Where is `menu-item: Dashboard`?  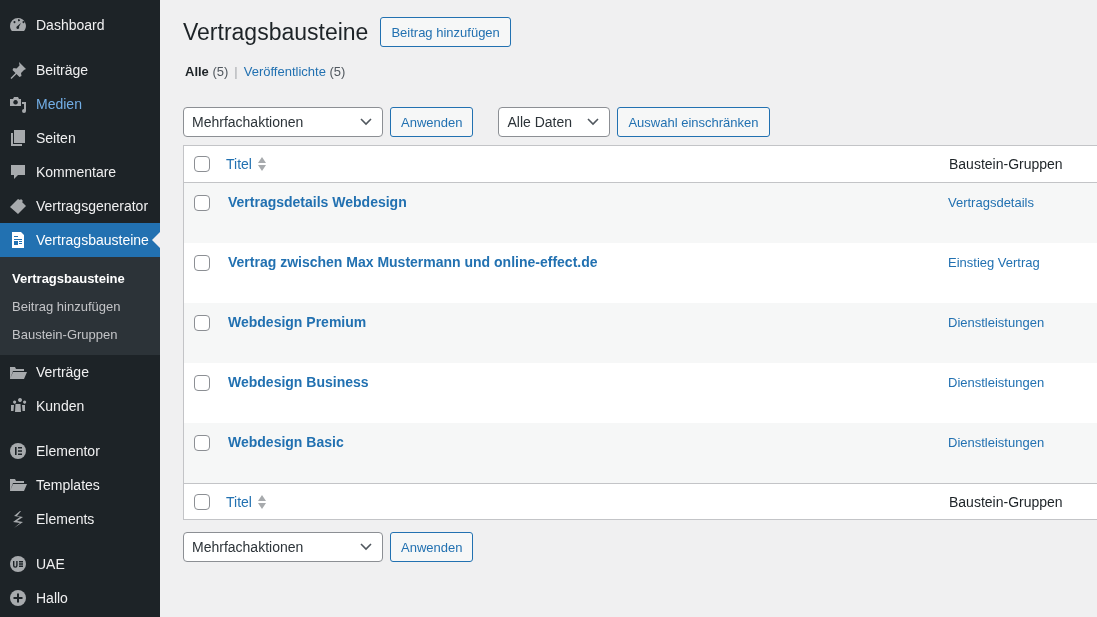
menu-item: Dashboard is located at coordinates (80, 25).